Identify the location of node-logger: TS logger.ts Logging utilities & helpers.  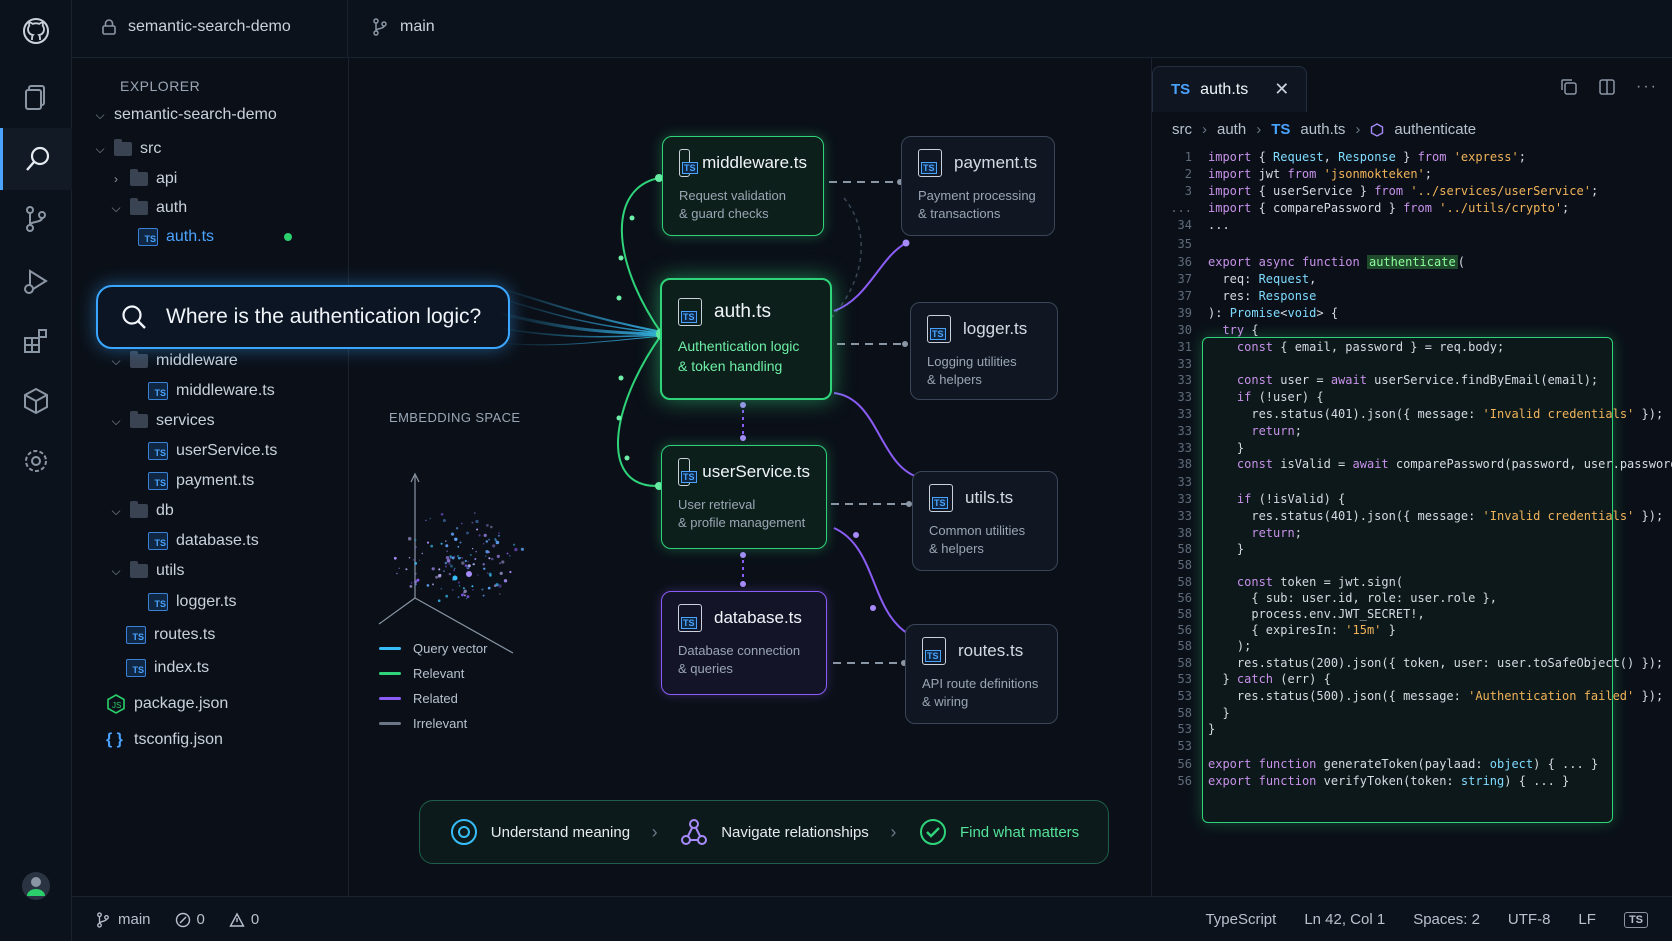
(984, 351).